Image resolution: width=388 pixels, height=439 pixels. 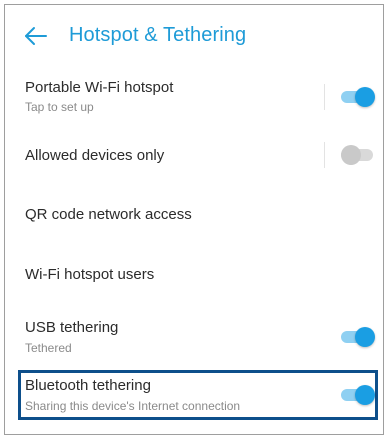 I want to click on allowed-devices-only-toggle, so click(x=358, y=155).